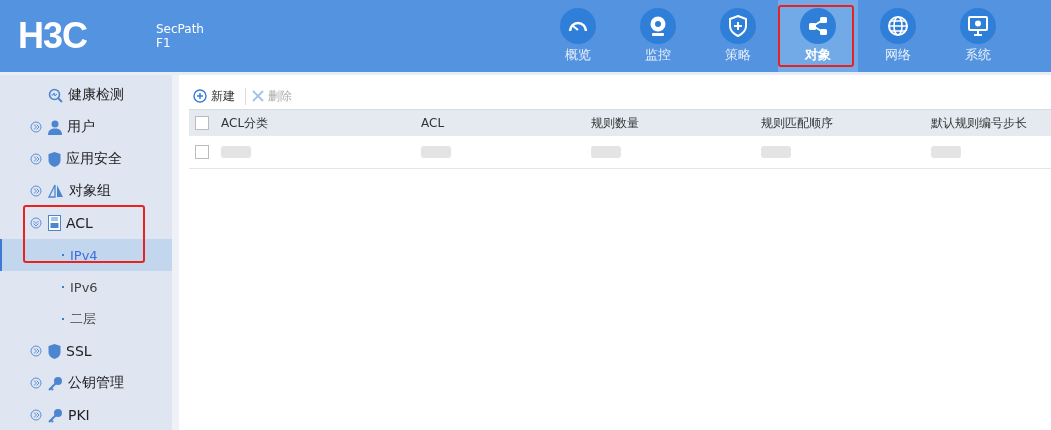 The width and height of the screenshot is (1051, 430). I want to click on sidebar-item: SSL, so click(86, 351).